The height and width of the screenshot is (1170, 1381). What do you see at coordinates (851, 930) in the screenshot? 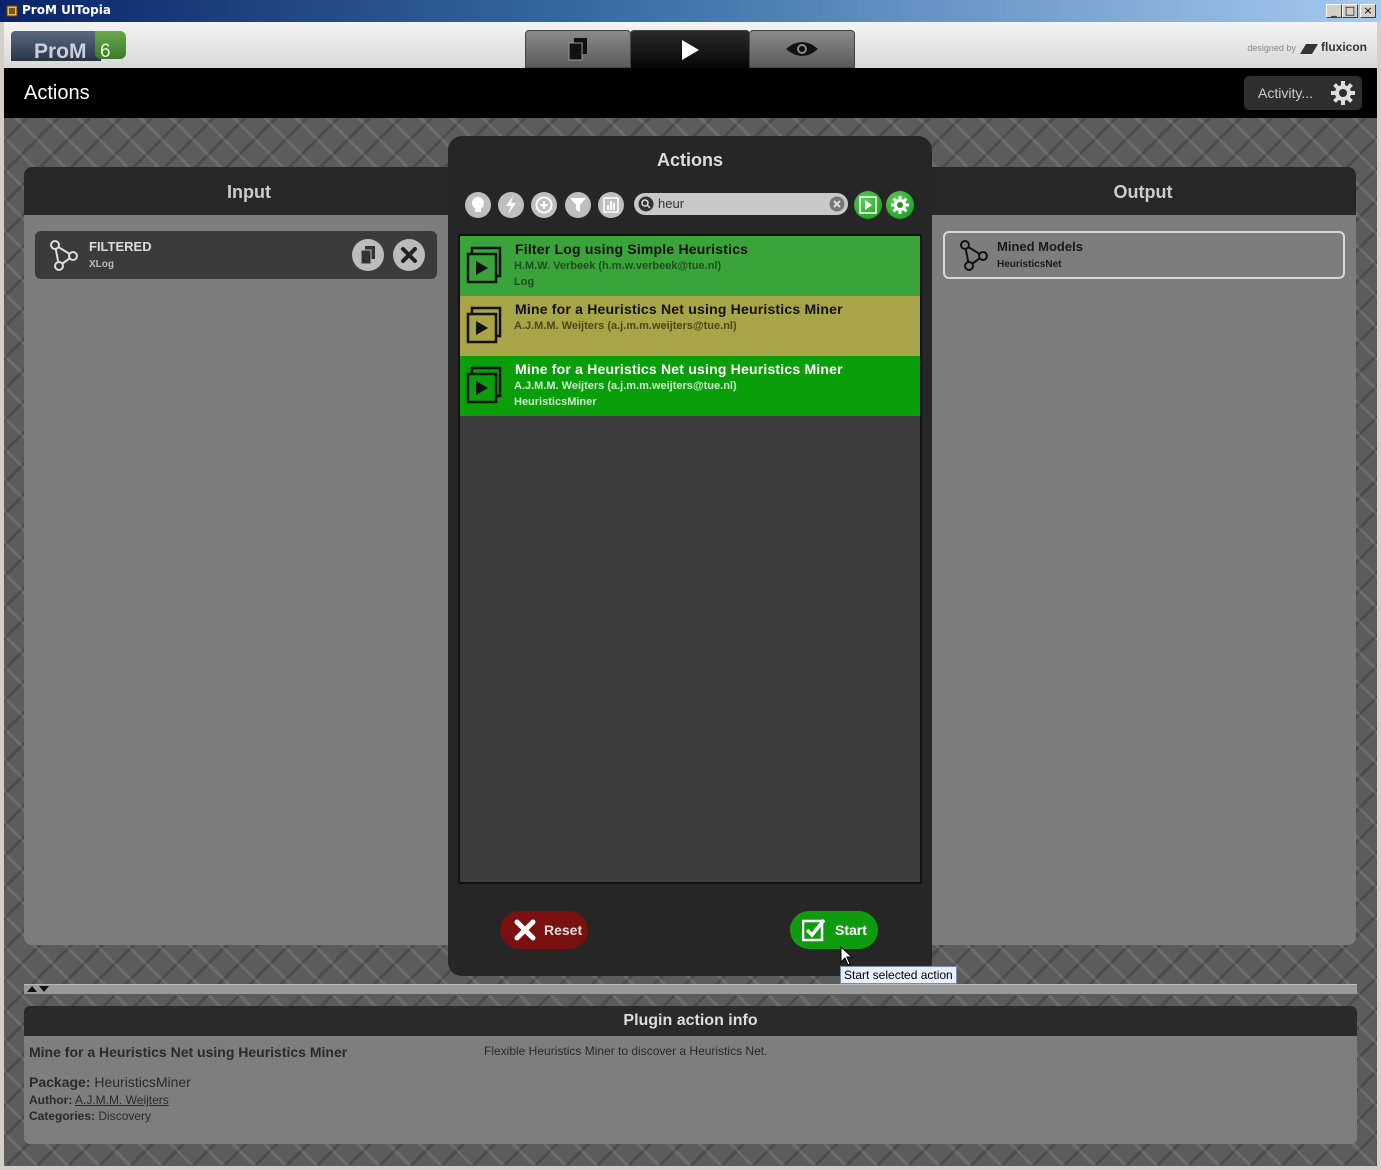
I see `start-label: Start` at bounding box center [851, 930].